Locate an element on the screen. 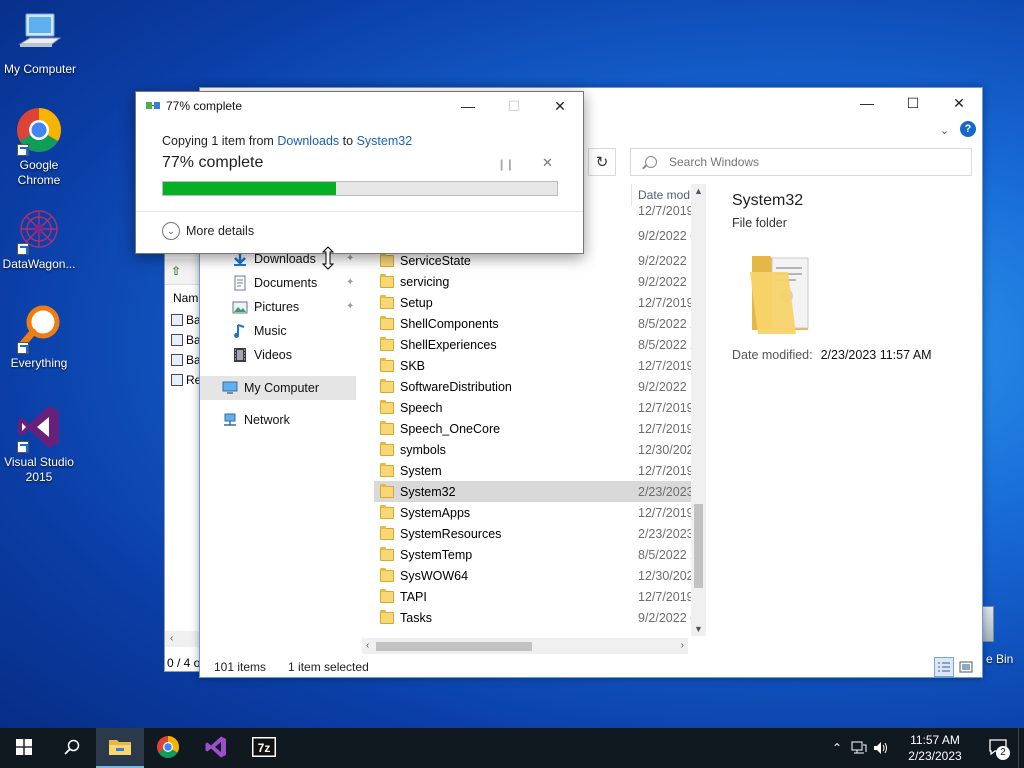  table-row: TAPI 12/7/2019 is located at coordinates (533, 596).